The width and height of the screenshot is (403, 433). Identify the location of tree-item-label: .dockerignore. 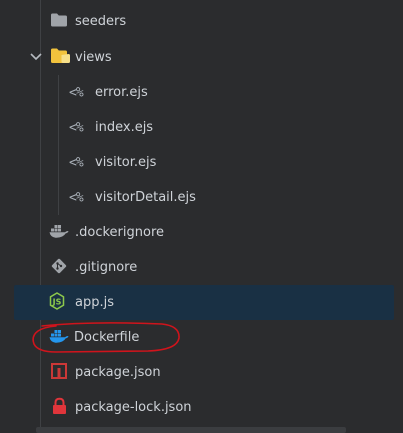
(120, 232).